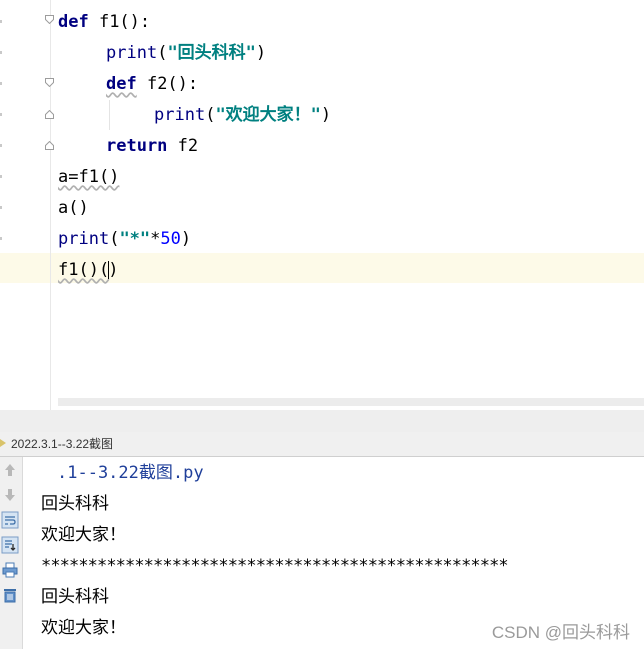 The height and width of the screenshot is (649, 644). I want to click on code-text: f1():, so click(119, 22).